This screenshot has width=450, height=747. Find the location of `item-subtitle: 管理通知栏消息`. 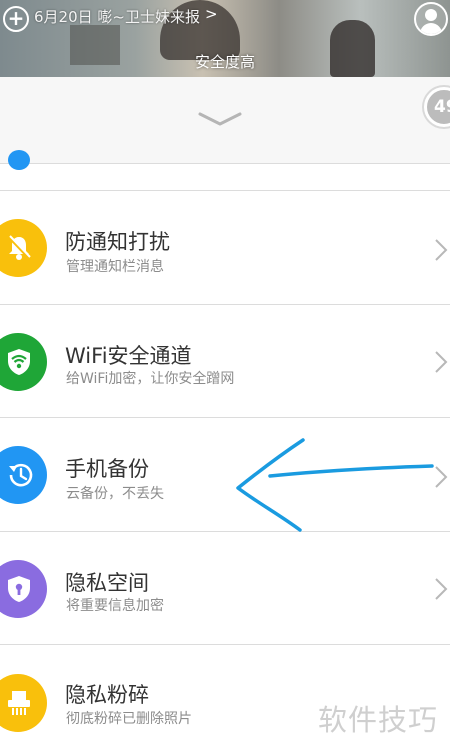

item-subtitle: 管理通知栏消息 is located at coordinates (115, 267).